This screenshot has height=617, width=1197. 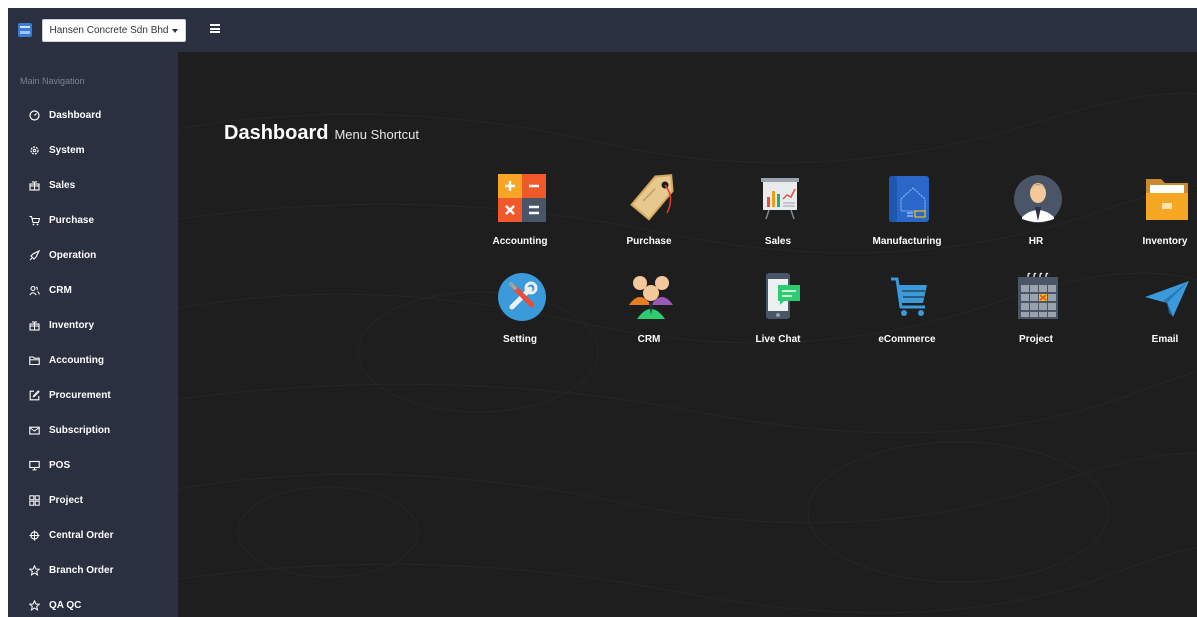 I want to click on shortcut-label: CRM, so click(x=649, y=339).